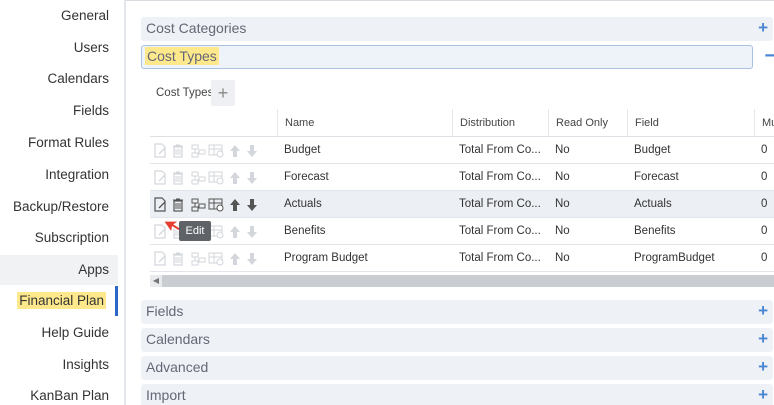 This screenshot has height=405, width=774. I want to click on sidebar-item-calendars: Calendars, so click(59, 79).